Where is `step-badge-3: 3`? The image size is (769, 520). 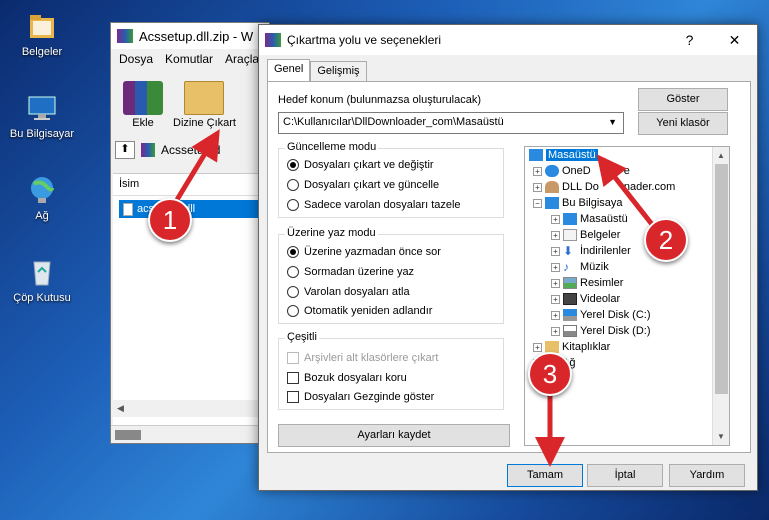 step-badge-3: 3 is located at coordinates (550, 374).